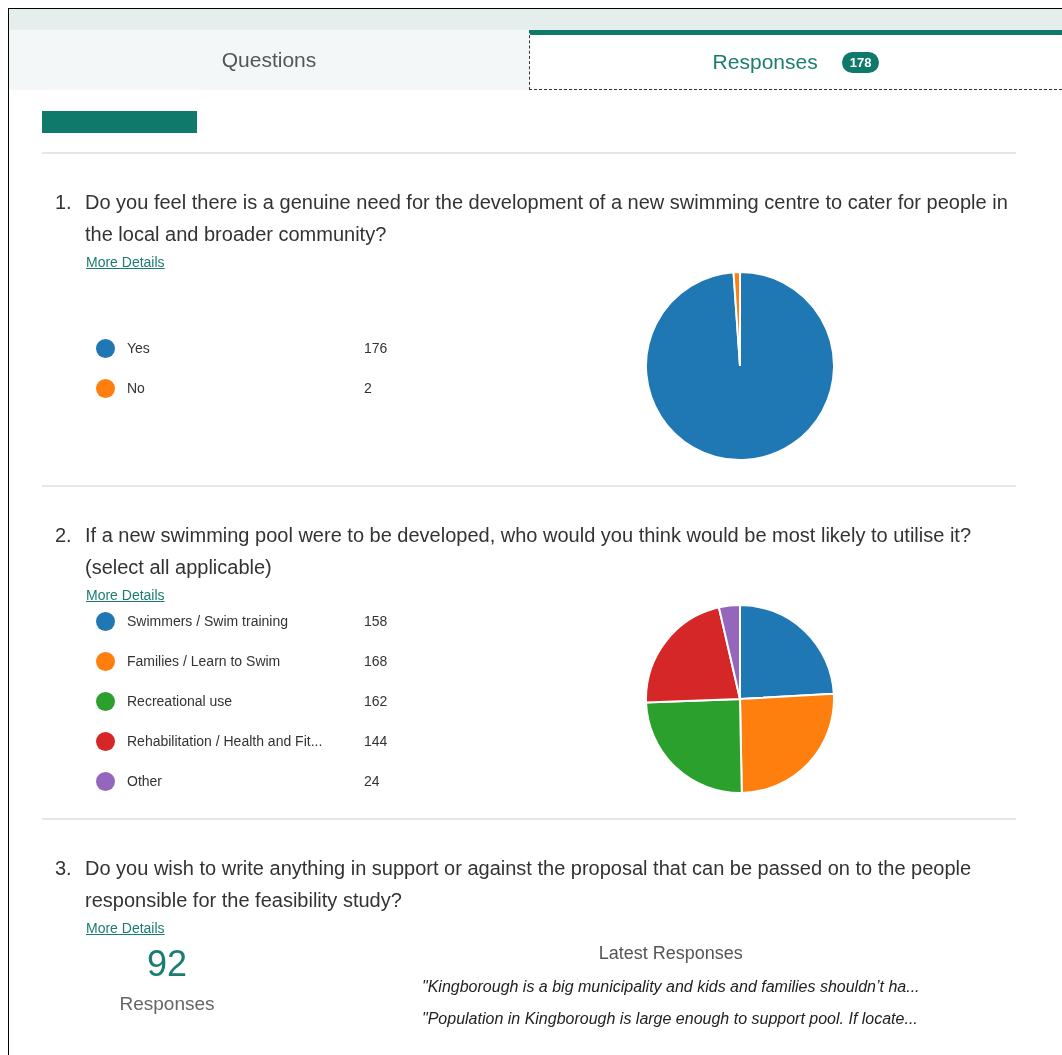  I want to click on option-label: Yes, so click(139, 348).